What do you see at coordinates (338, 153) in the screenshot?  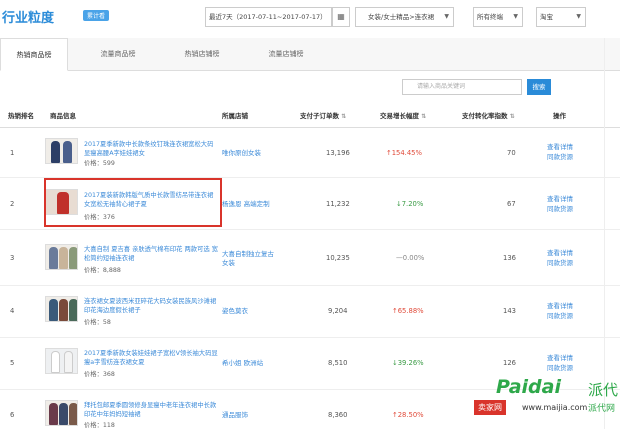 I see `orders-cell: 13,196` at bounding box center [338, 153].